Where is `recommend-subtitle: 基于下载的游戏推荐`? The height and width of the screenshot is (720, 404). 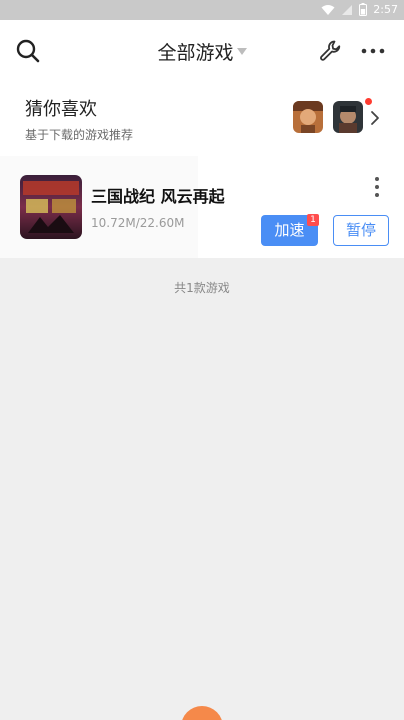
recommend-subtitle: 基于下载的游戏推荐 is located at coordinates (79, 135).